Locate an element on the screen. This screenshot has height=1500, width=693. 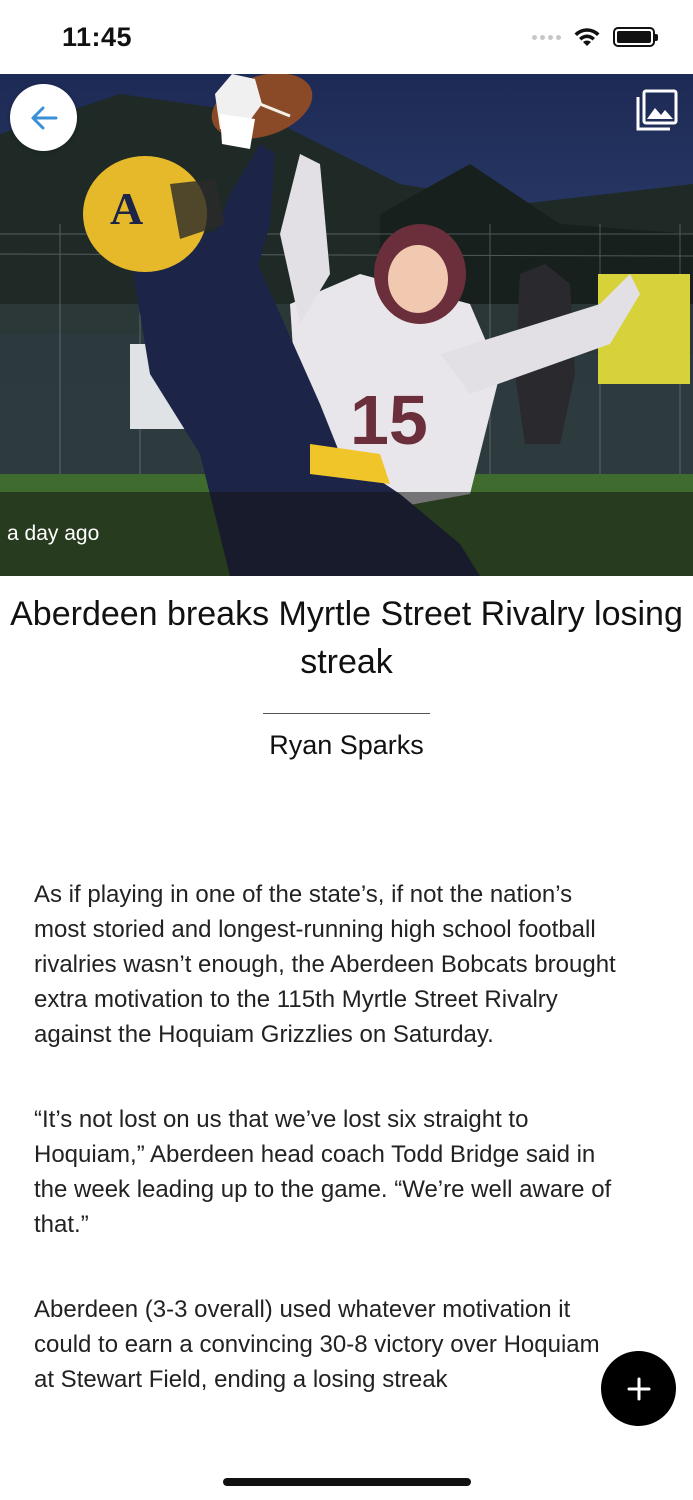
svg-text: A is located at coordinates (126, 208).